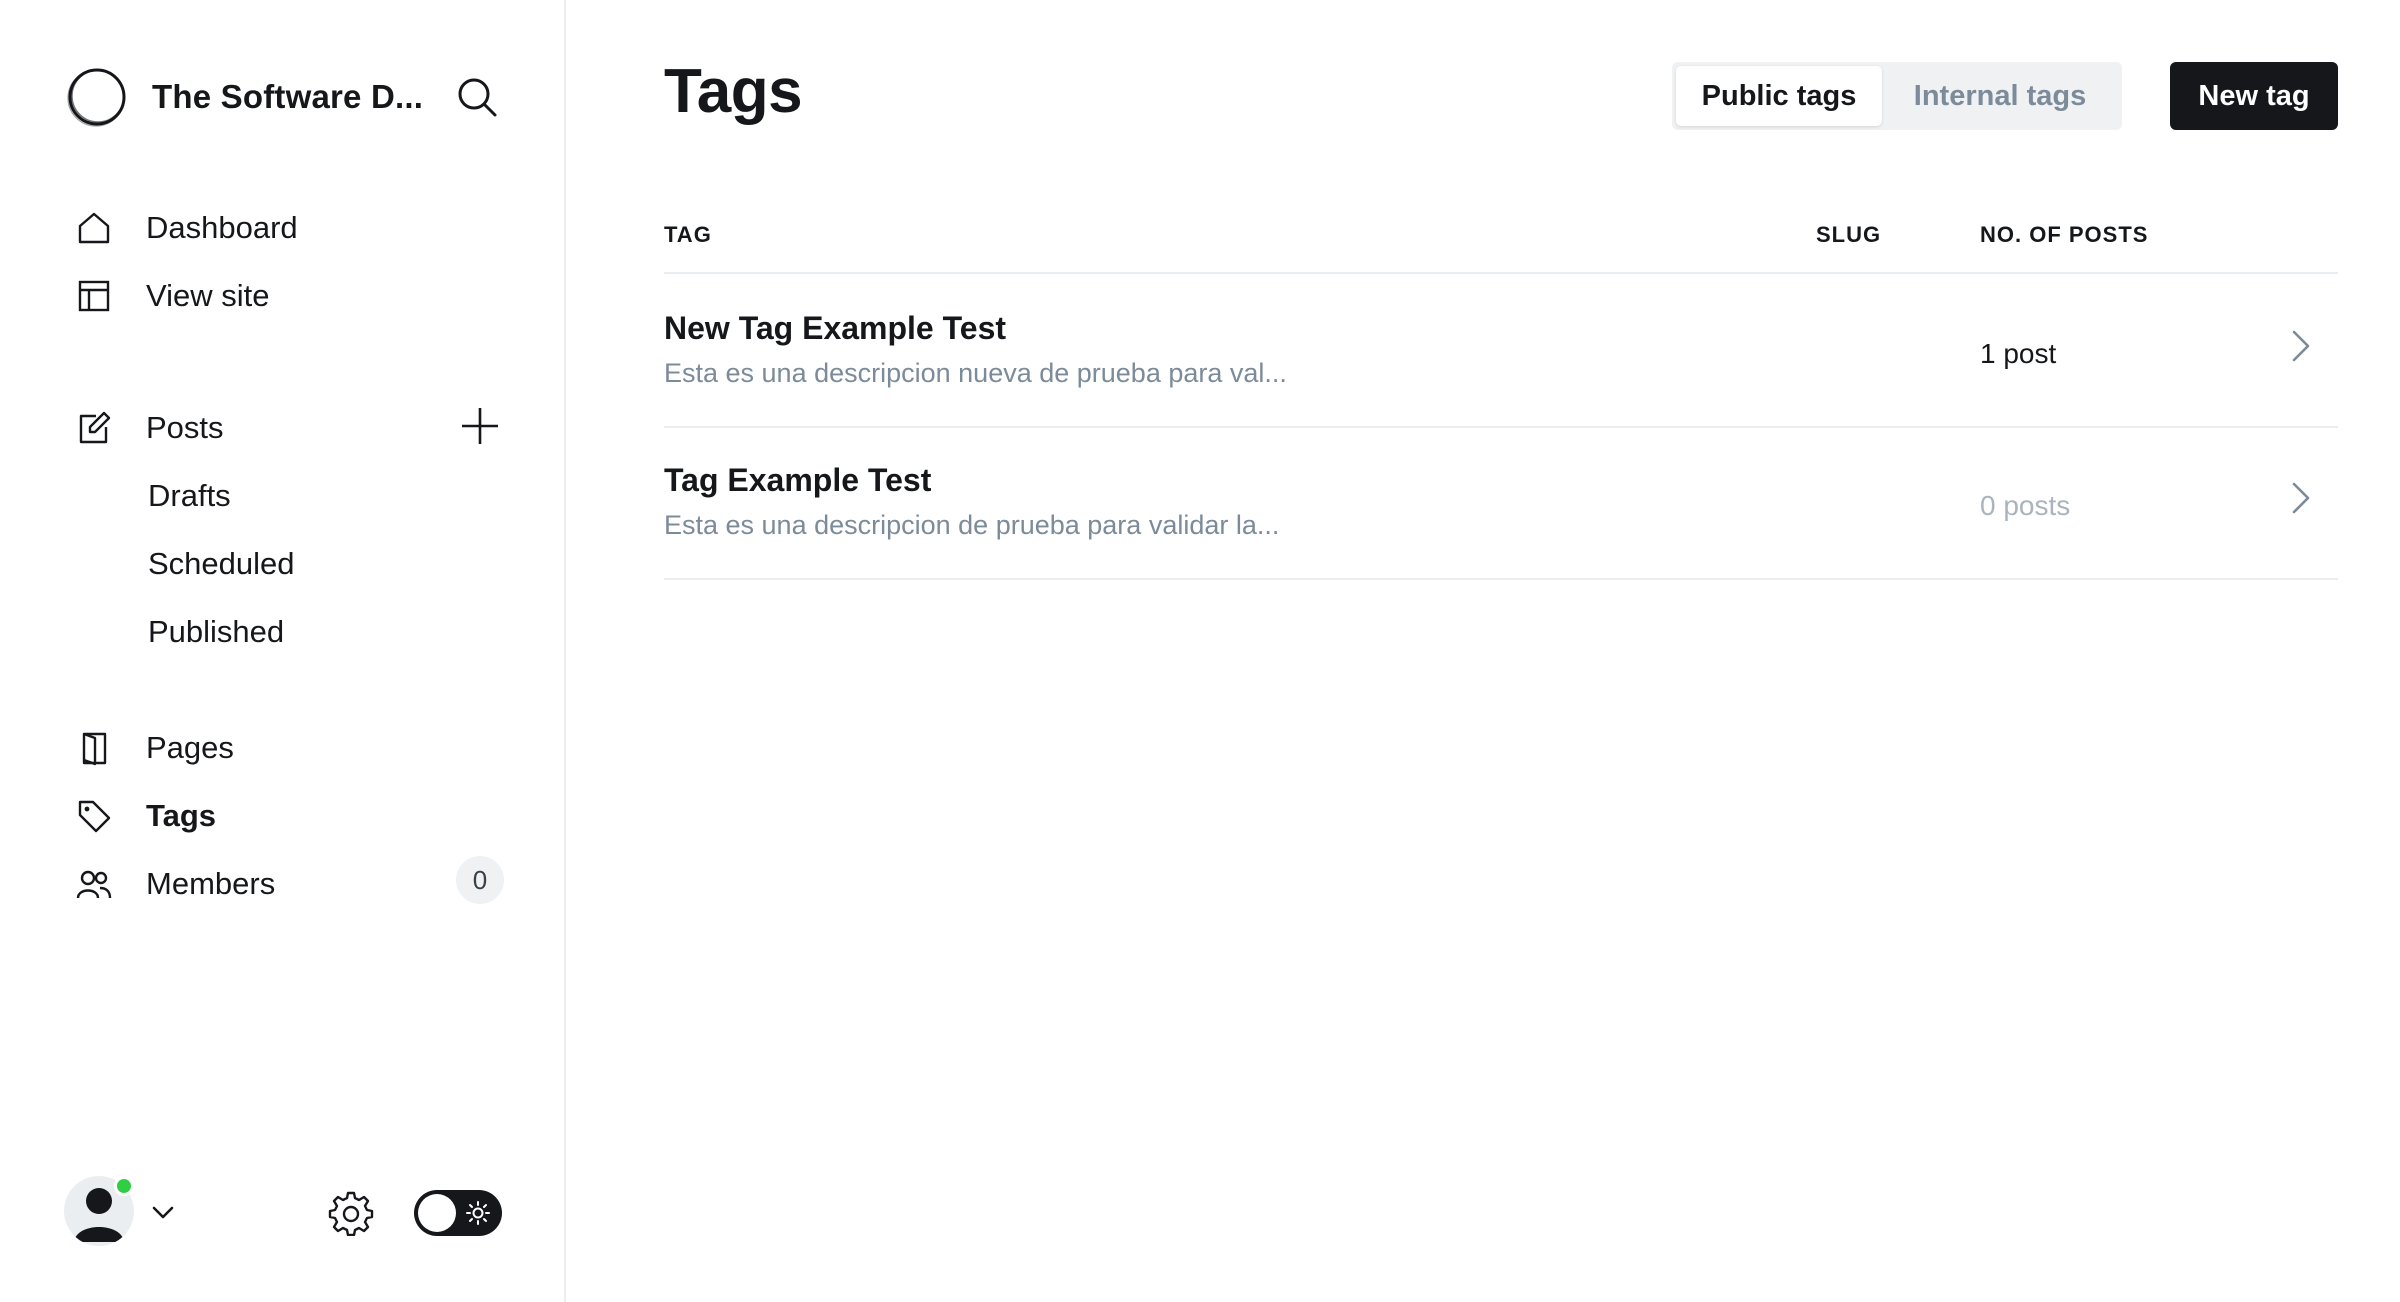 This screenshot has width=2400, height=1302. I want to click on tab-public-tags: Public tags, so click(1779, 96).